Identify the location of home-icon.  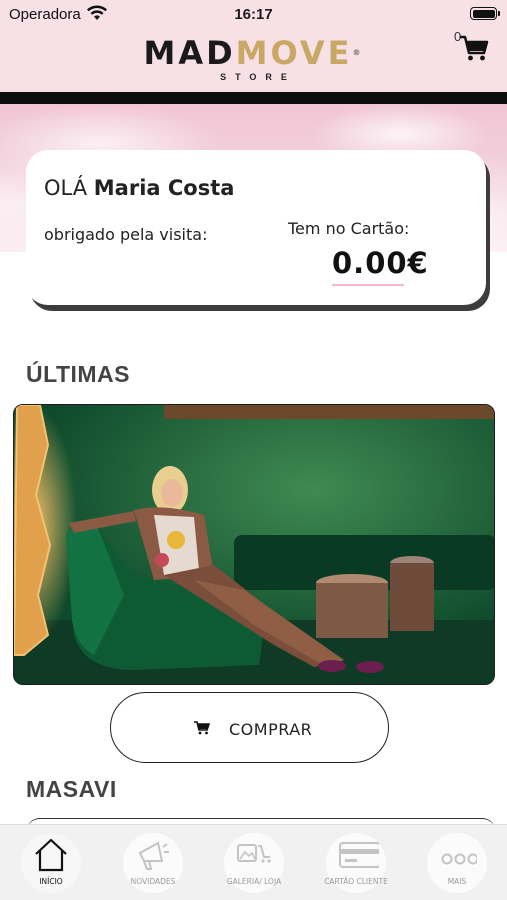
(51, 855).